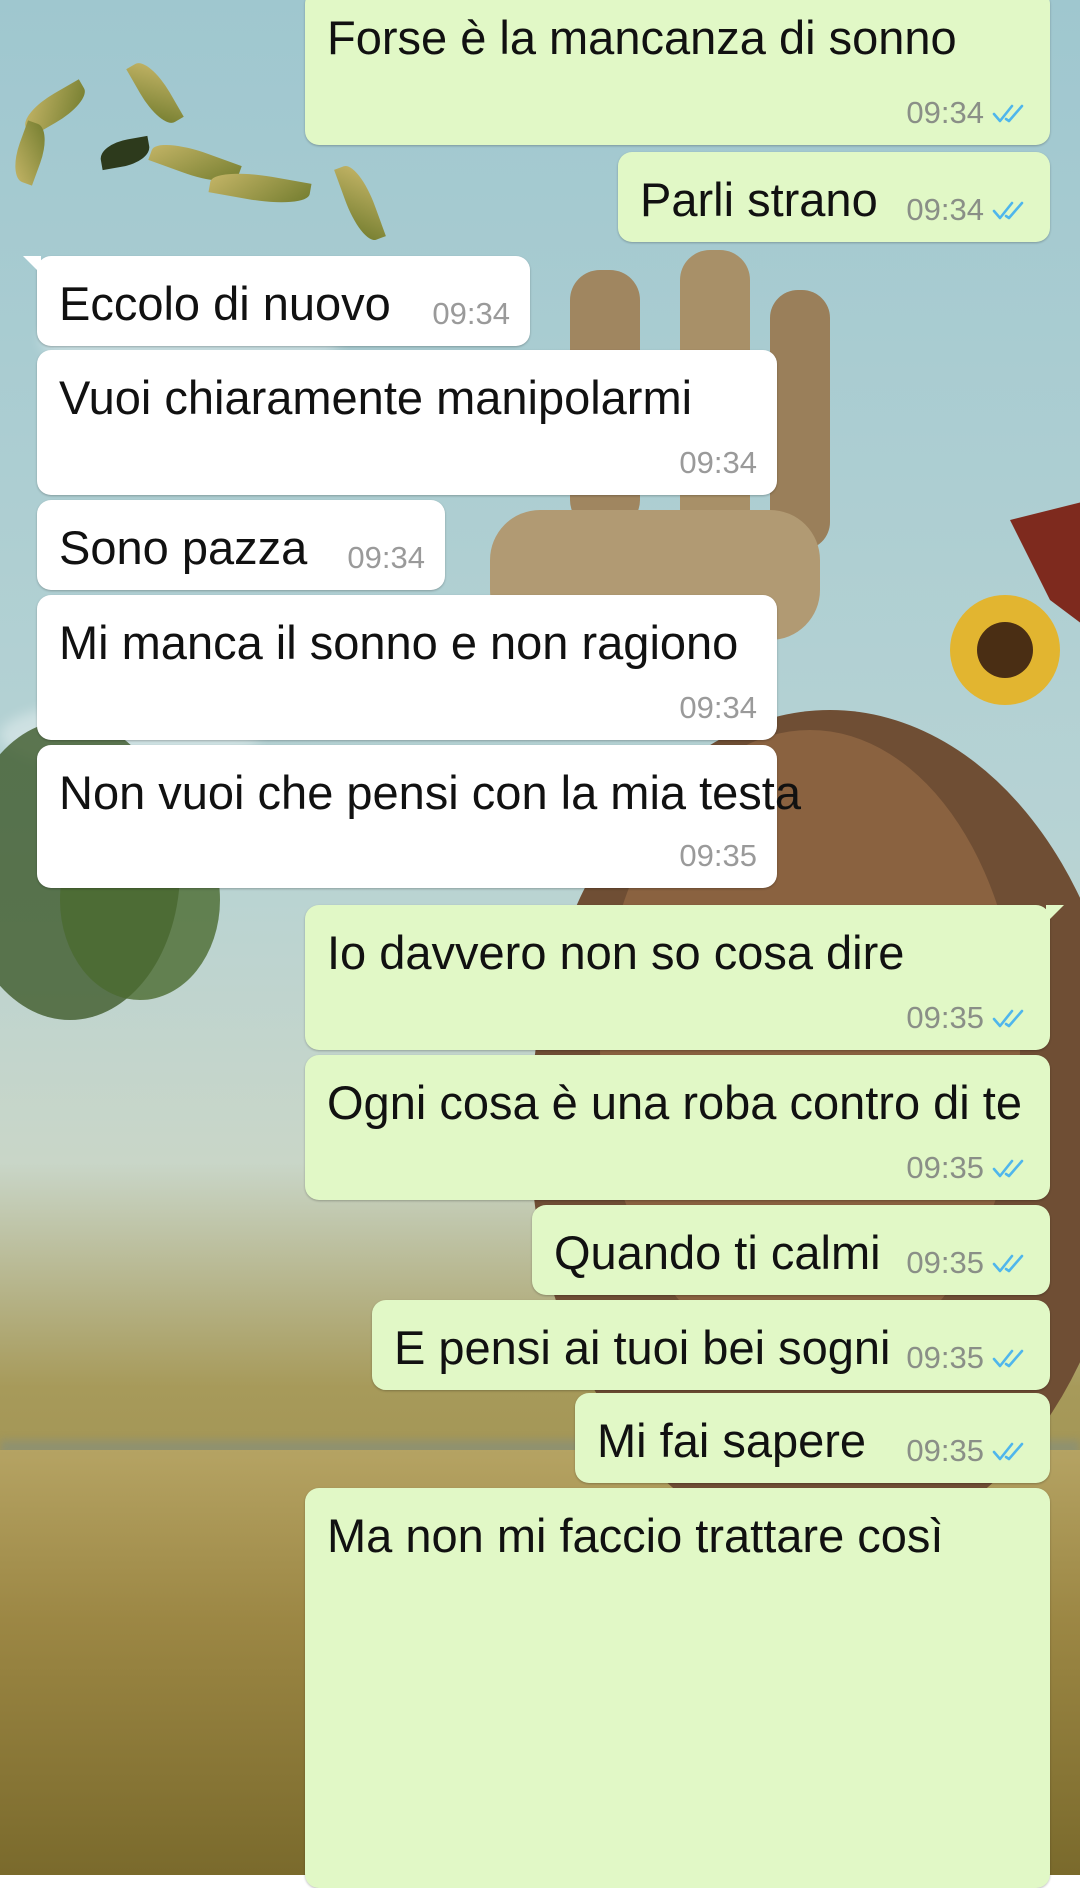  I want to click on outgoing-message-bubble: E pensi ai tuoi bei sogni 09:35, so click(711, 1345).